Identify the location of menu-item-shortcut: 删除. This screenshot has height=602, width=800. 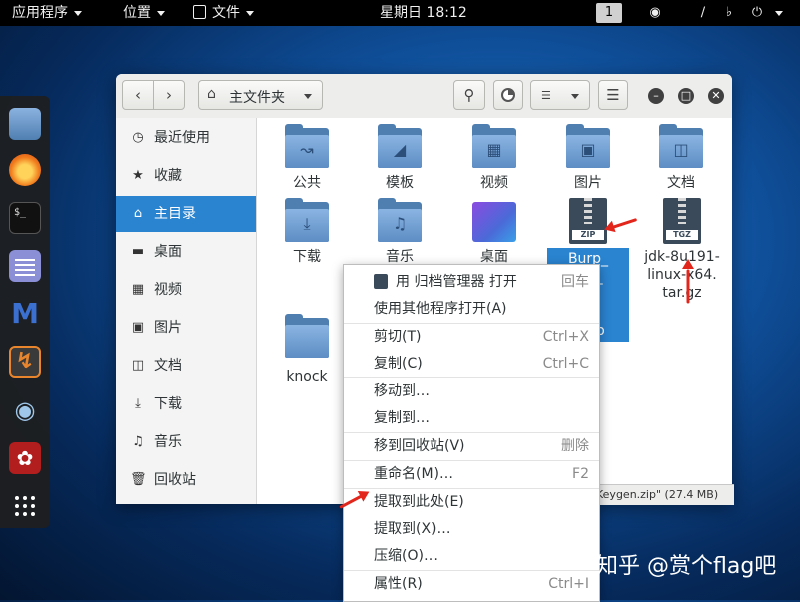
(575, 446).